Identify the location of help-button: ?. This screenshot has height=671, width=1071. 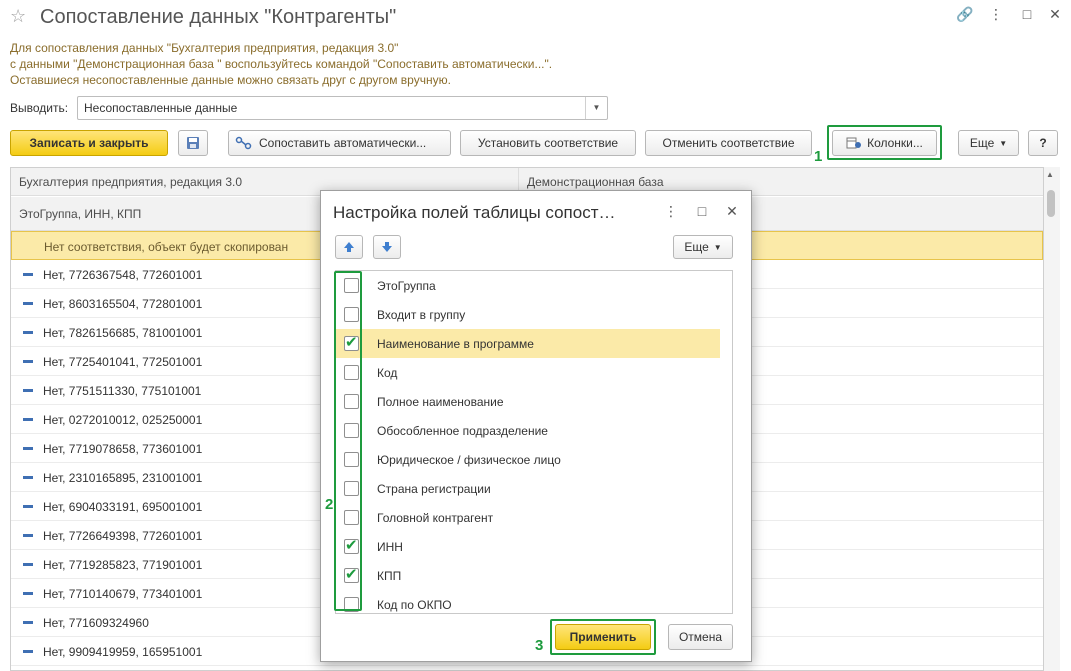
(1043, 143).